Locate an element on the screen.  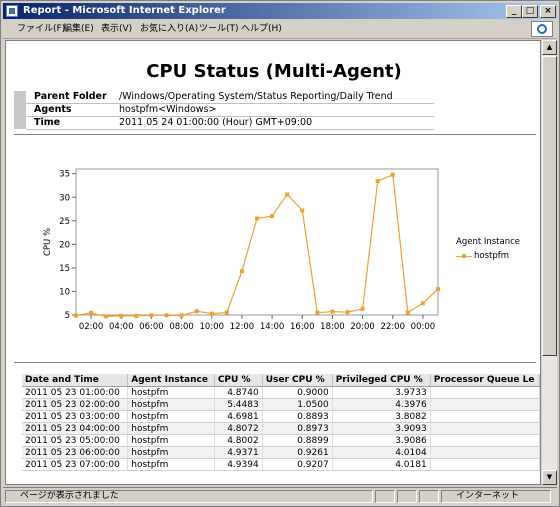
zone-indicator: インターネット is located at coordinates (496, 496).